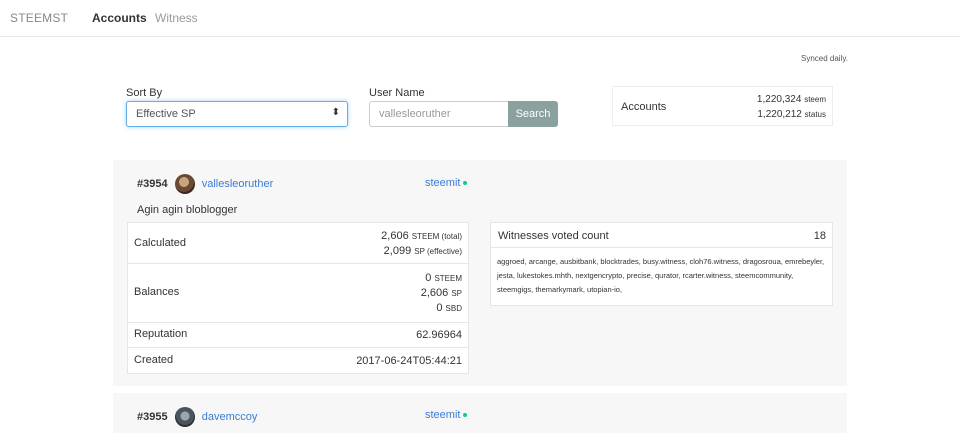  Describe the element at coordinates (298, 360) in the screenshot. I see `table-row: Created 2017-06-24T05:44:21` at that location.